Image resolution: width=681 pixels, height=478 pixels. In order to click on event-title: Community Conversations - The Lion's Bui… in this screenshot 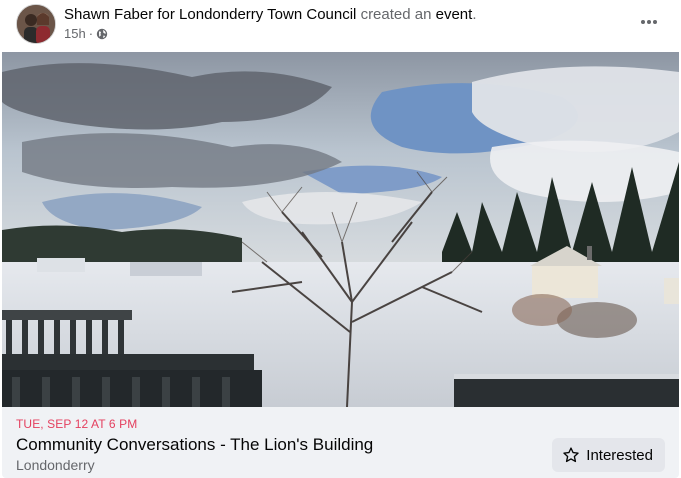, I will do `click(194, 445)`.